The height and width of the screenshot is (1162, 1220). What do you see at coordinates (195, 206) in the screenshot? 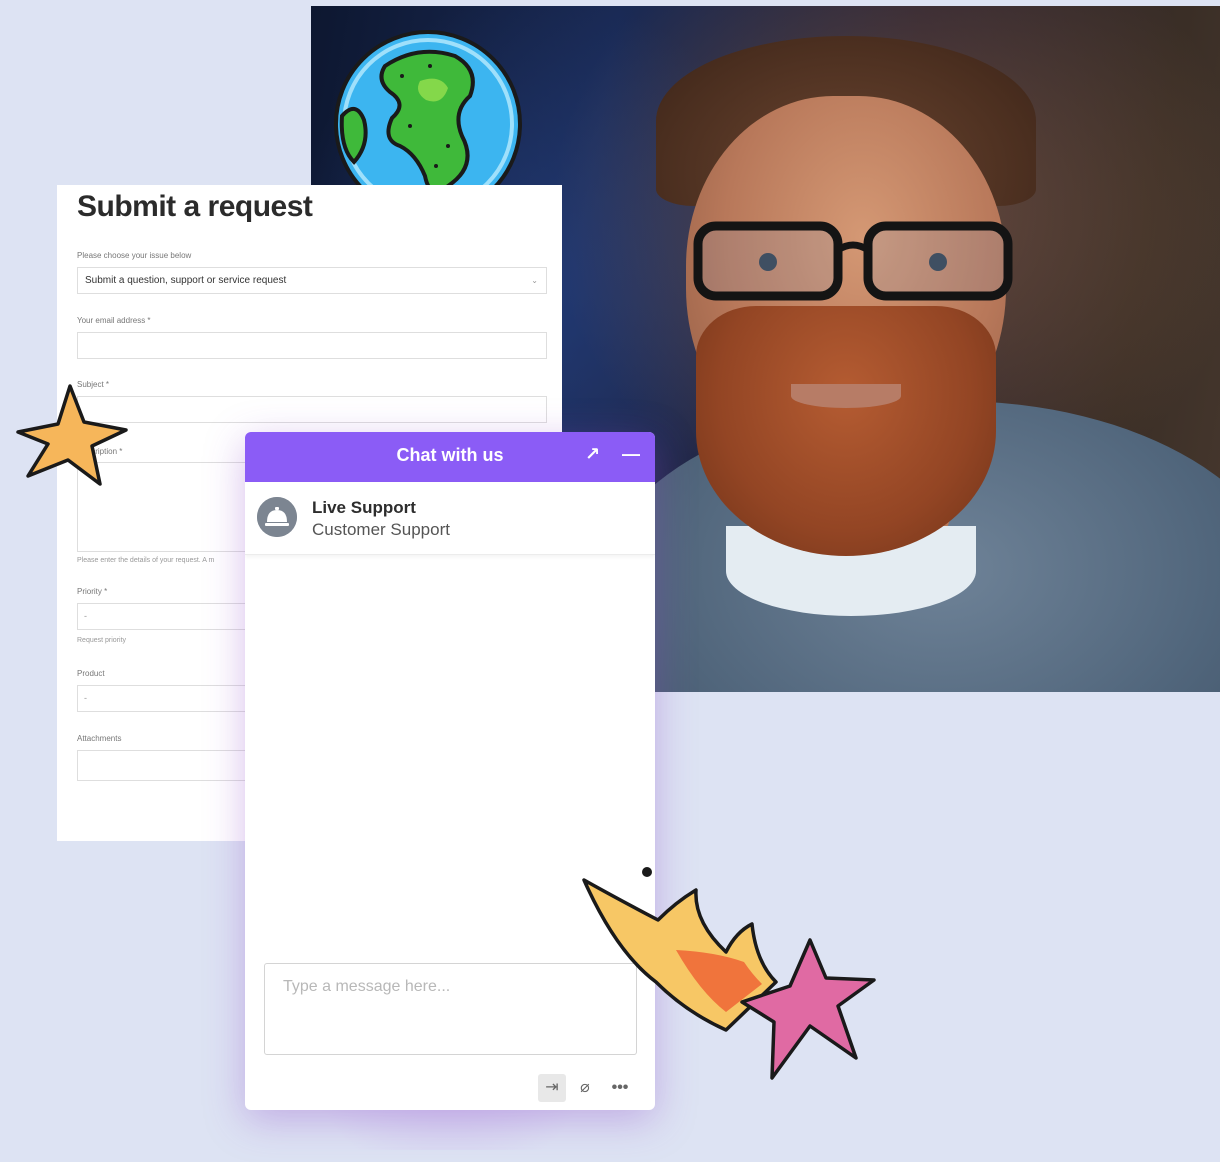
I see `form-title: Submit a request` at bounding box center [195, 206].